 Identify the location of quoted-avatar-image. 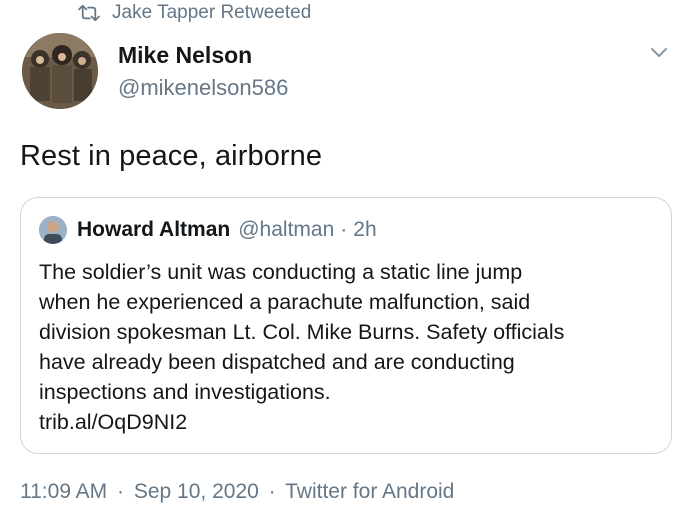
(53, 230).